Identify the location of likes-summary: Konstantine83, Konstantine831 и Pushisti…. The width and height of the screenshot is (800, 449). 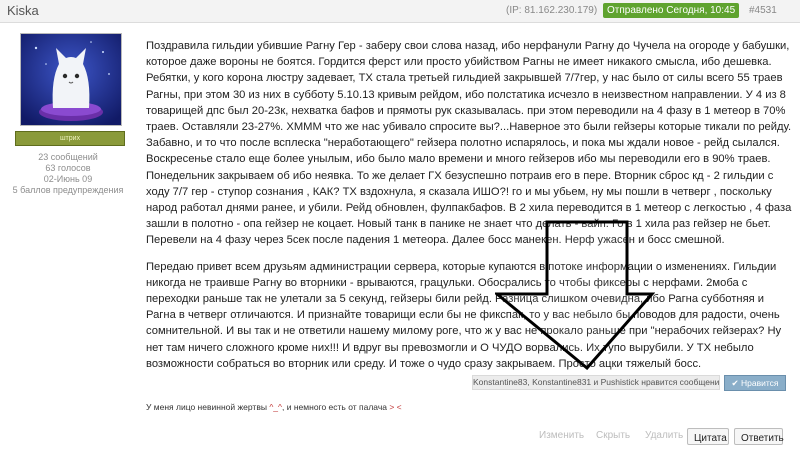
(596, 382).